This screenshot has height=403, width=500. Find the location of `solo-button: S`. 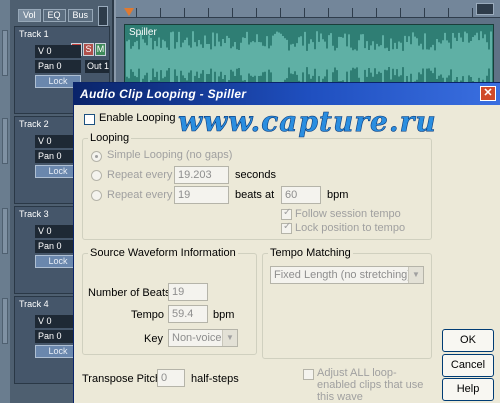

solo-button: S is located at coordinates (88, 49).